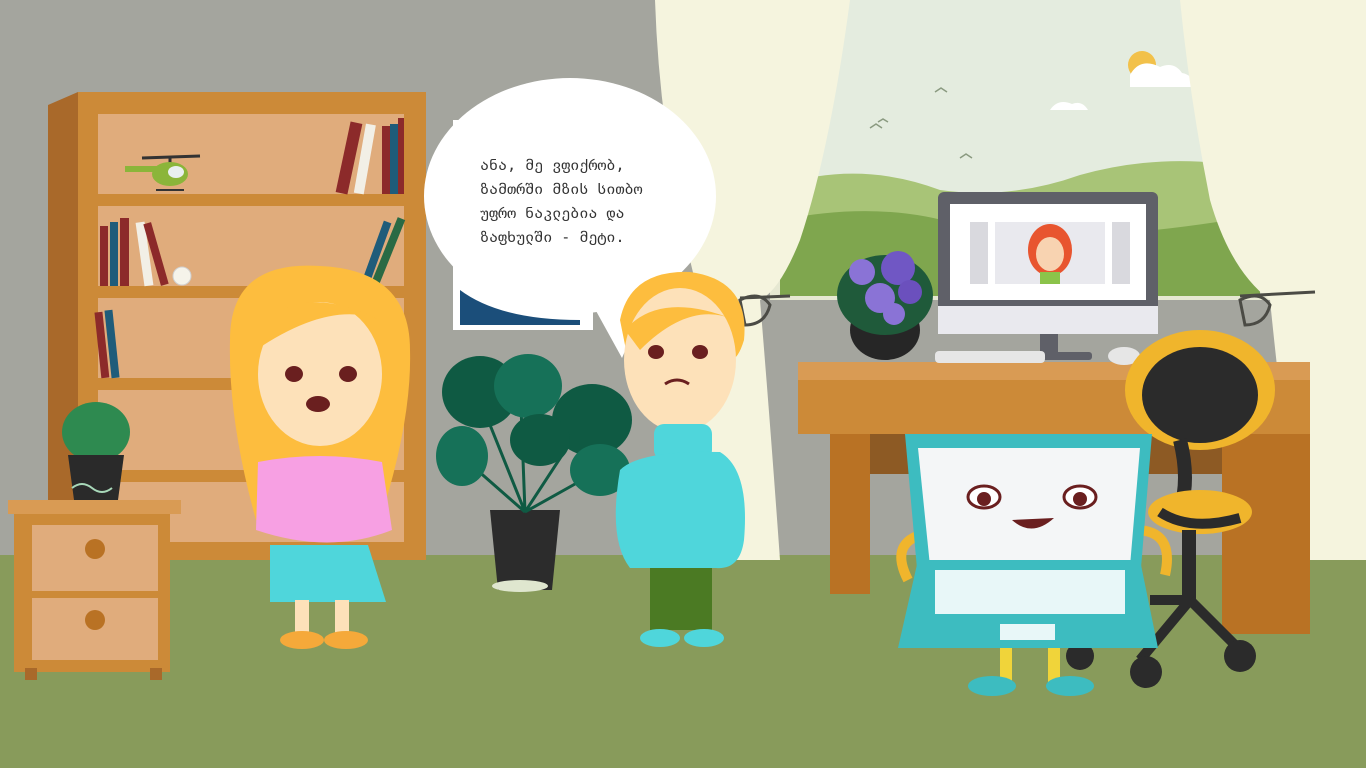  Describe the element at coordinates (552, 237) in the screenshot. I see `speech-line: ზაფხულში - მეტი.` at that location.